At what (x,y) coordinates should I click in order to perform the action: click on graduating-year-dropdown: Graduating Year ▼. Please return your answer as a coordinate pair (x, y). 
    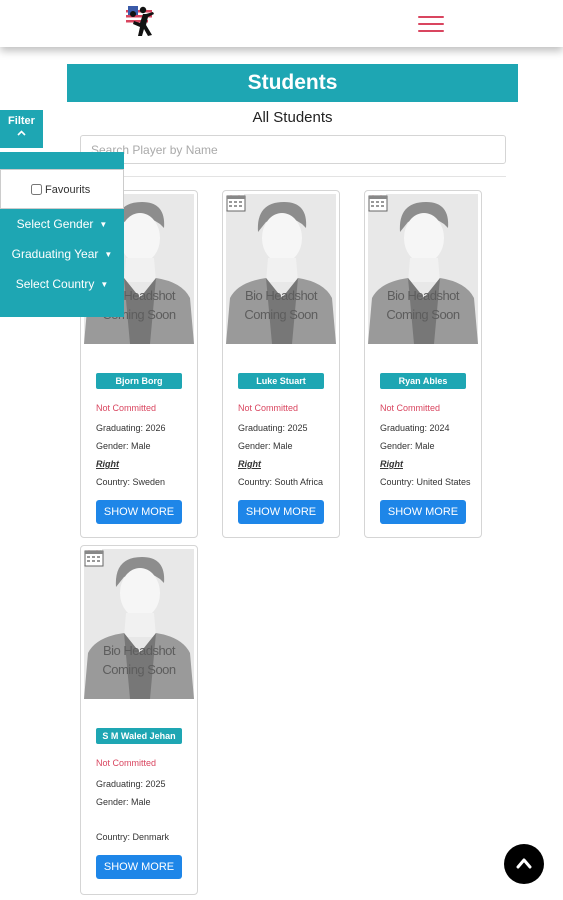
    Looking at the image, I should click on (62, 254).